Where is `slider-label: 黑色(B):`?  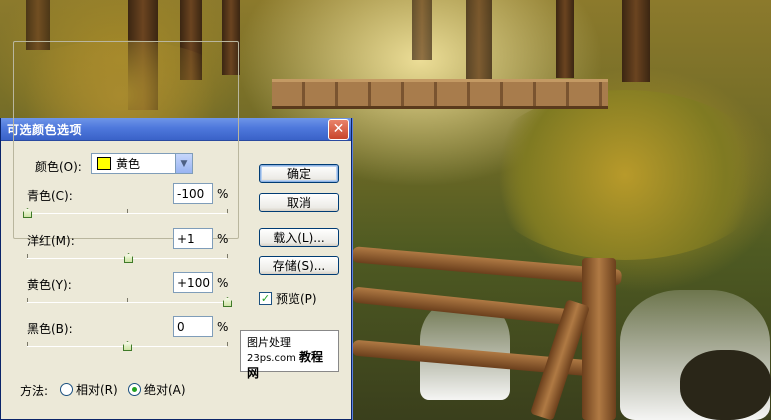 slider-label: 黑色(B): is located at coordinates (50, 329).